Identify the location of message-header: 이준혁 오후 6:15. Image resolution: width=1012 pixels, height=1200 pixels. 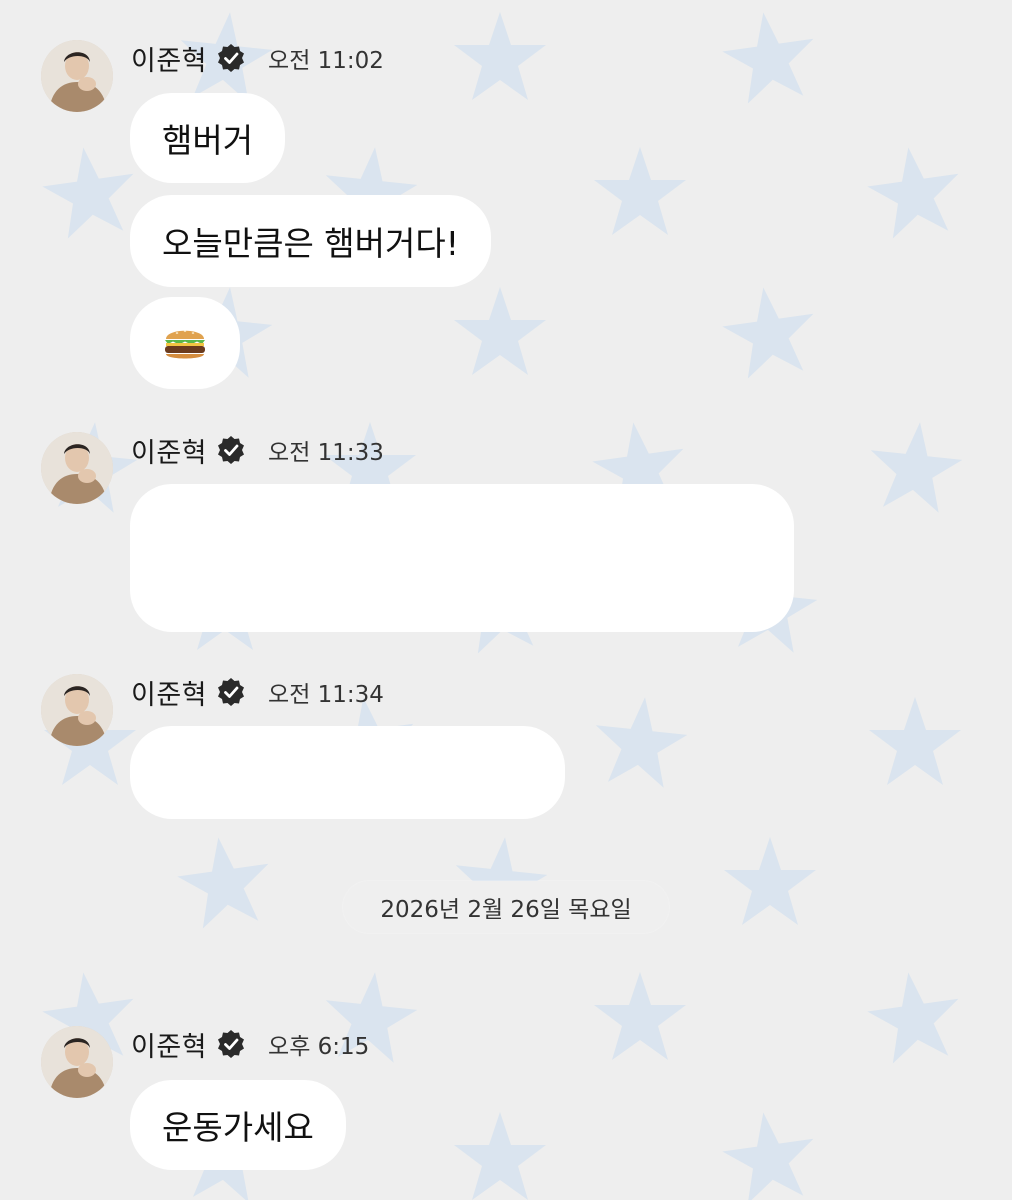
(250, 1044).